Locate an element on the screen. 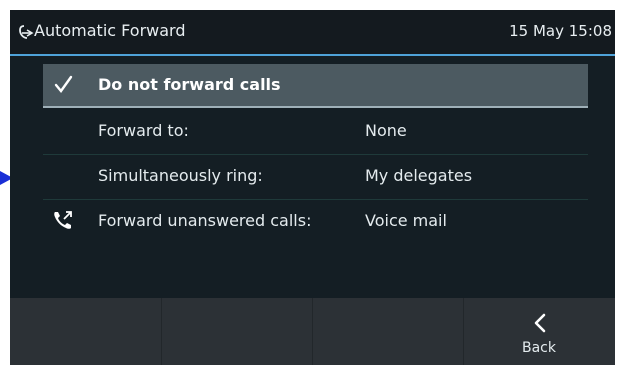  page-title: Automatic Forward is located at coordinates (110, 30).